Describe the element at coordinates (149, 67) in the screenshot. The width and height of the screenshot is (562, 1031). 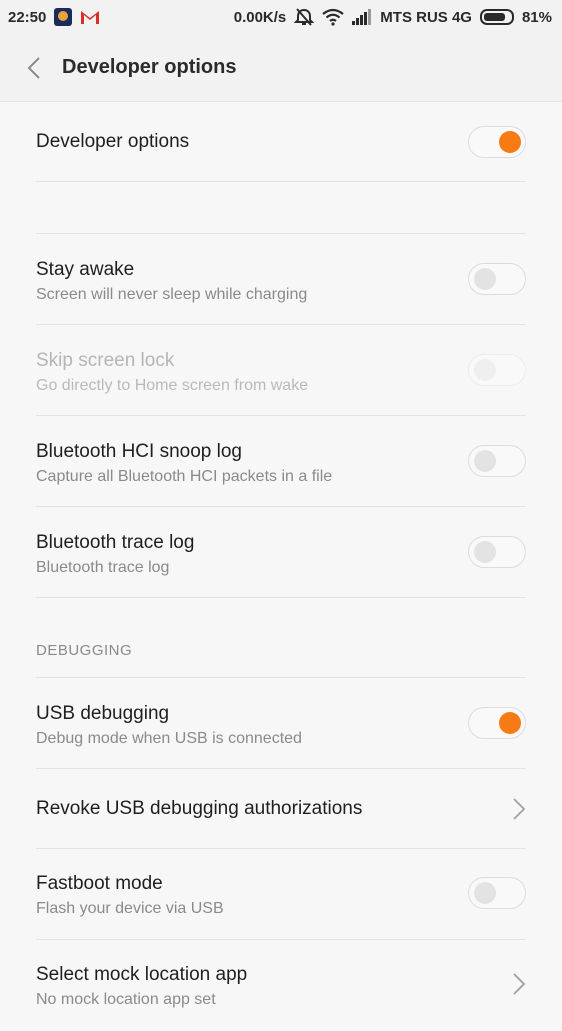
I see `page-title: Developer options` at that location.